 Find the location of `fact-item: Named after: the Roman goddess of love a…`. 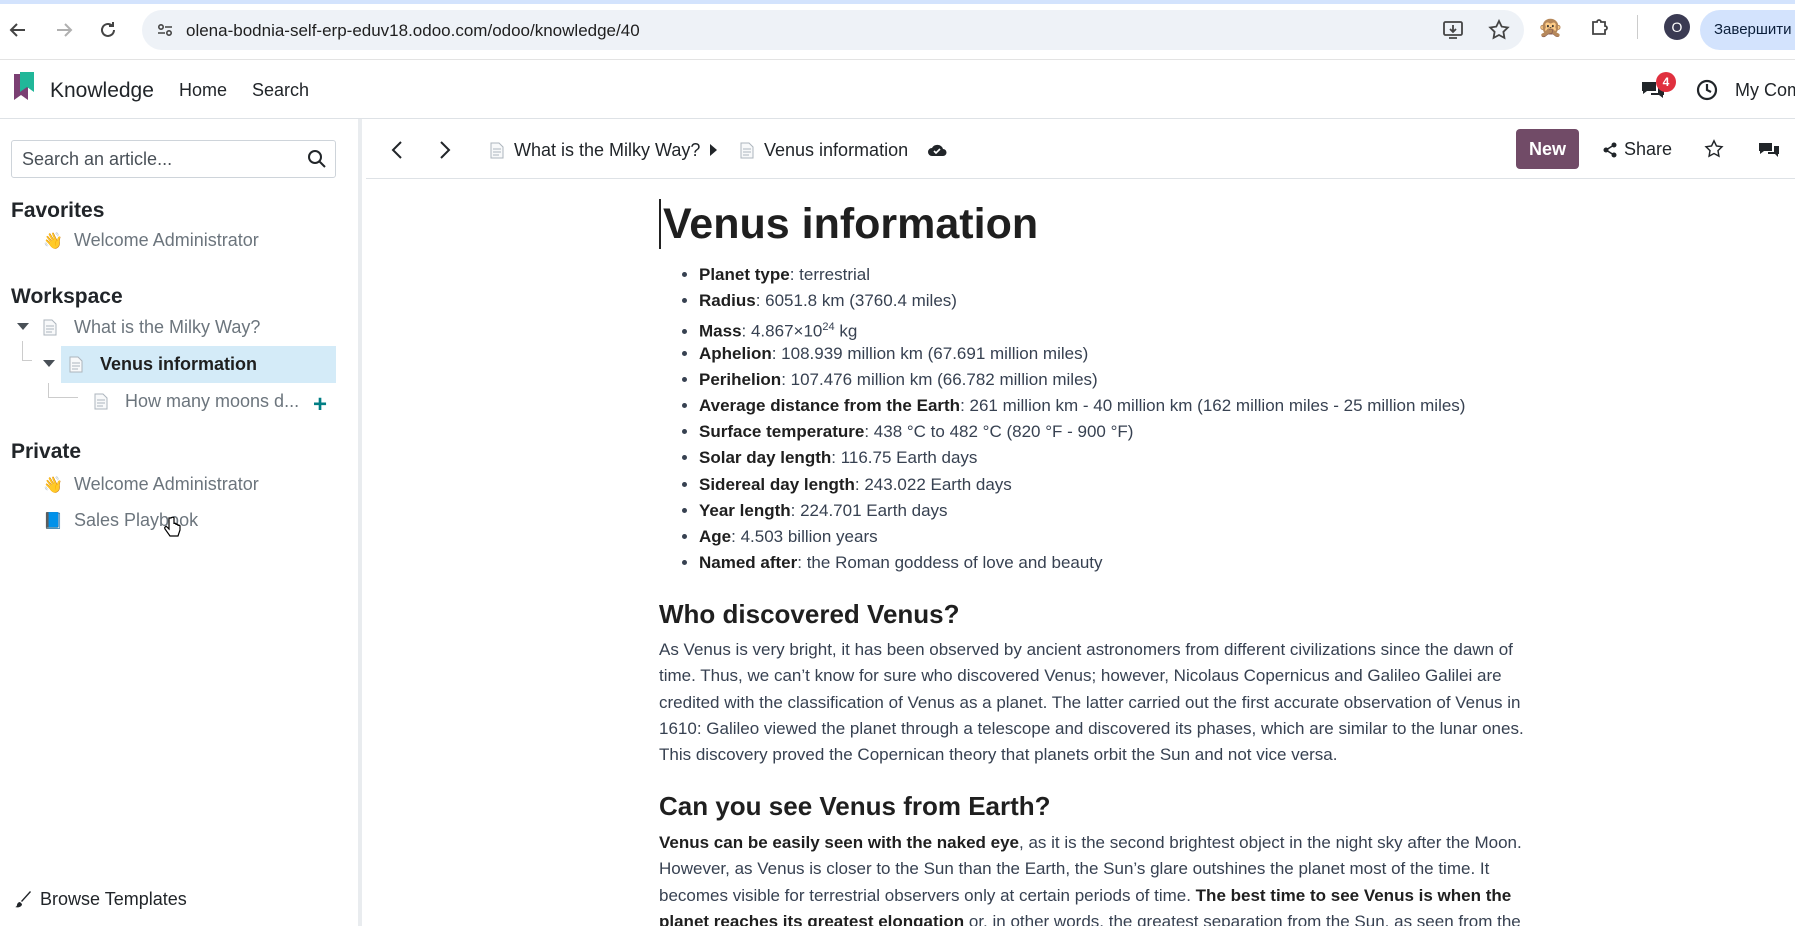

fact-item: Named after: the Roman goddess of love a… is located at coordinates (1082, 563).